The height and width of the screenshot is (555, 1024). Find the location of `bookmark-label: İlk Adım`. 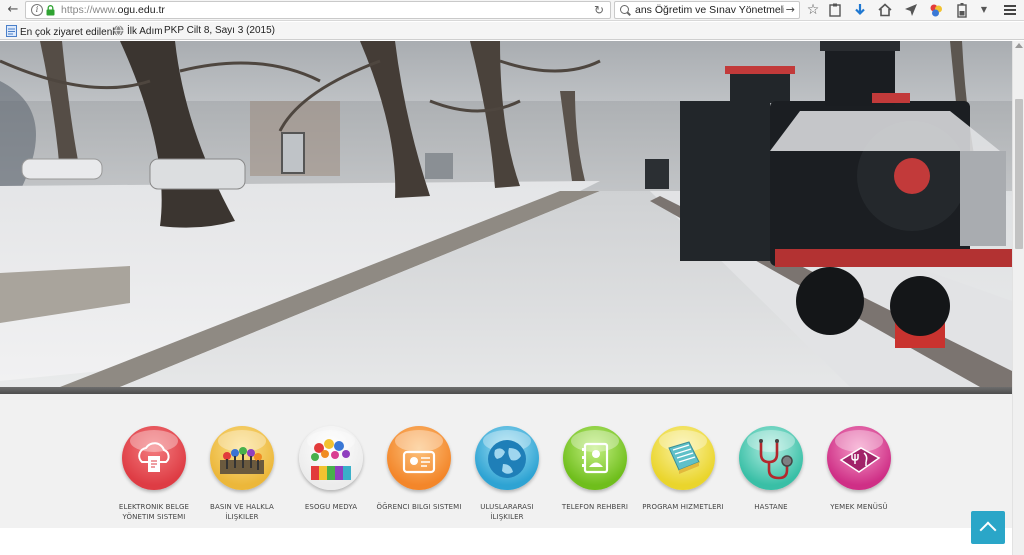

bookmark-label: İlk Adım is located at coordinates (145, 31).